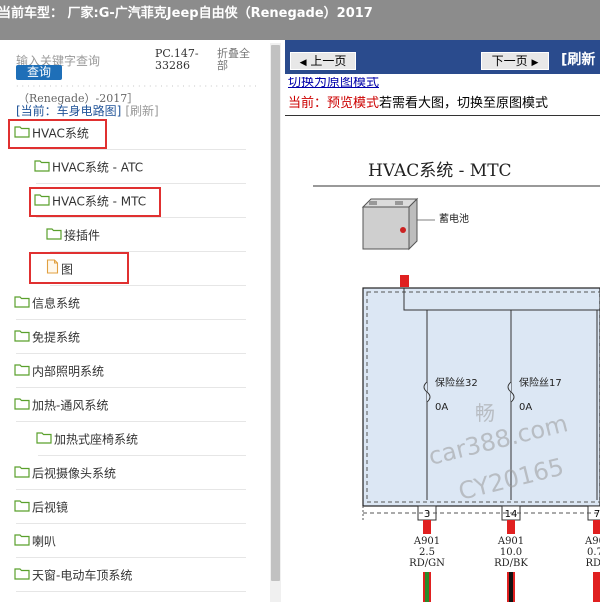 This screenshot has height=602, width=600. Describe the element at coordinates (511, 552) in the screenshot. I see `wire-2-gauge: 10.0` at that location.